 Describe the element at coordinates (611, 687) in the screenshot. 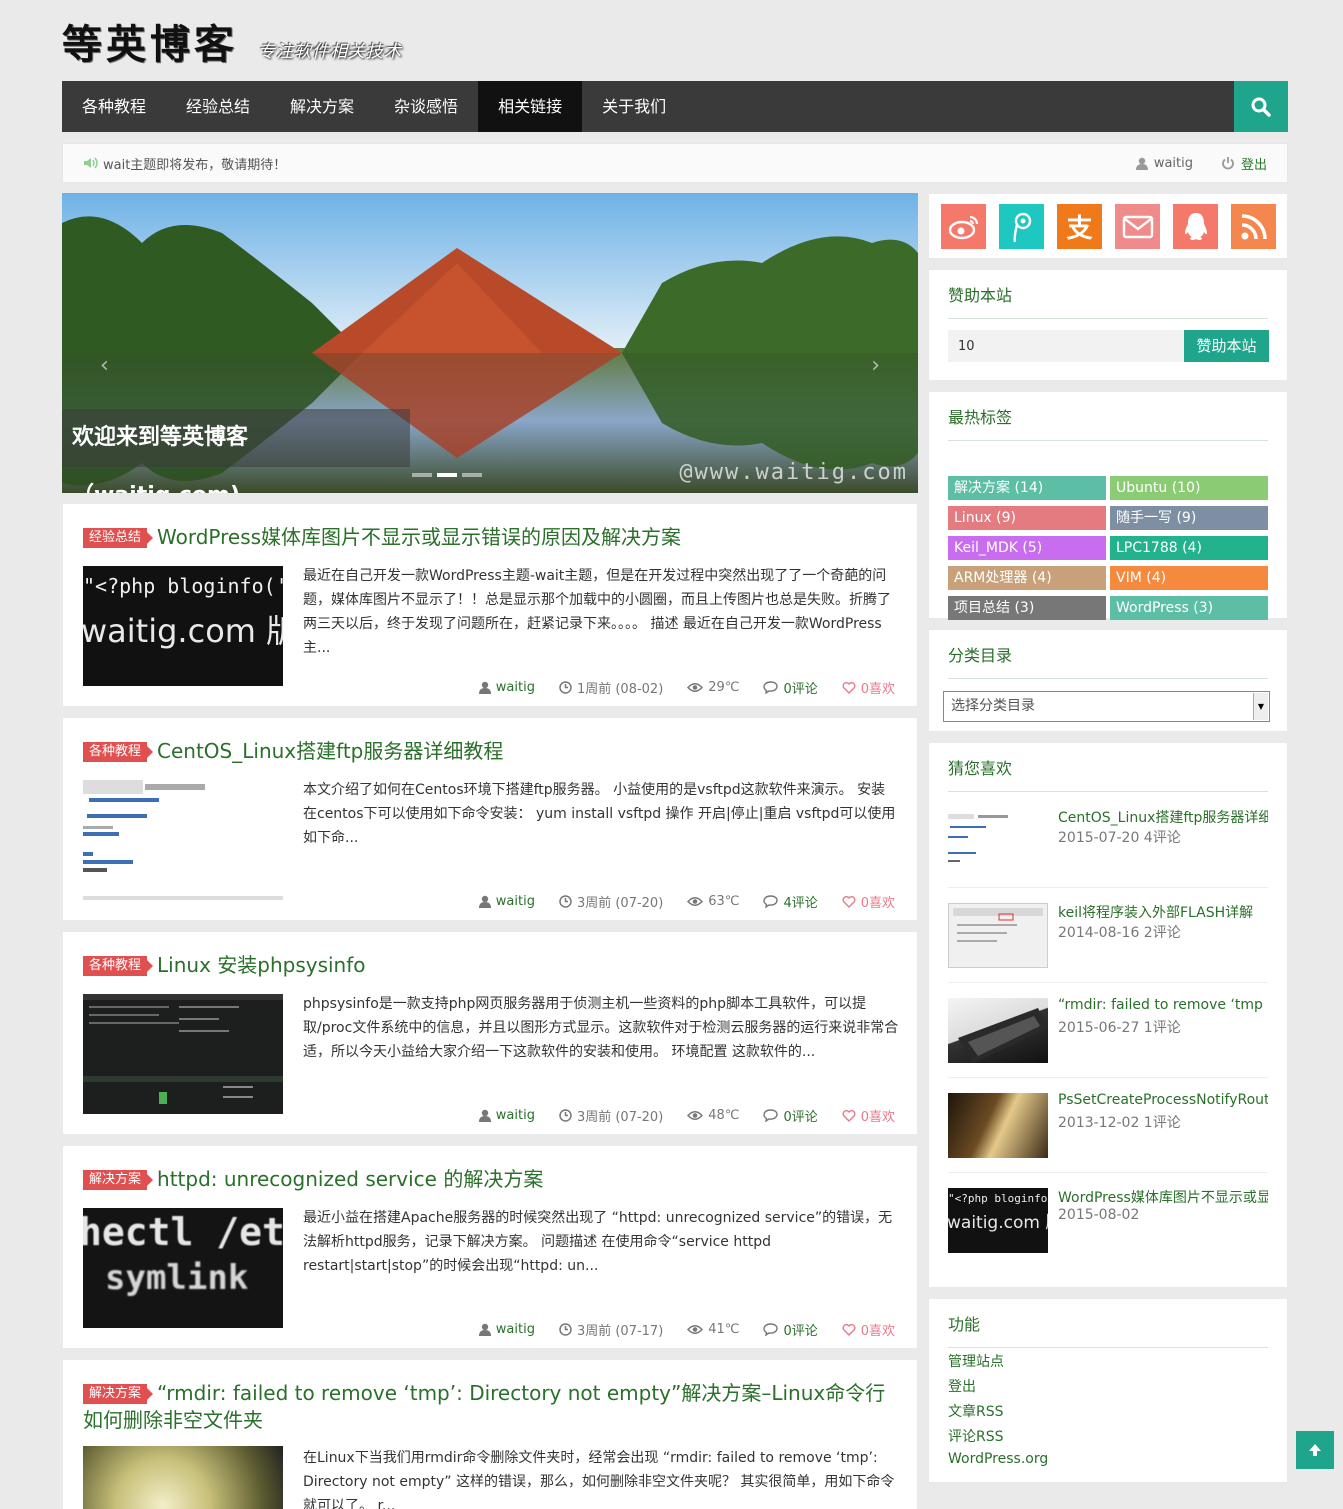

I see `post-time: 1周前 (08-02)` at that location.